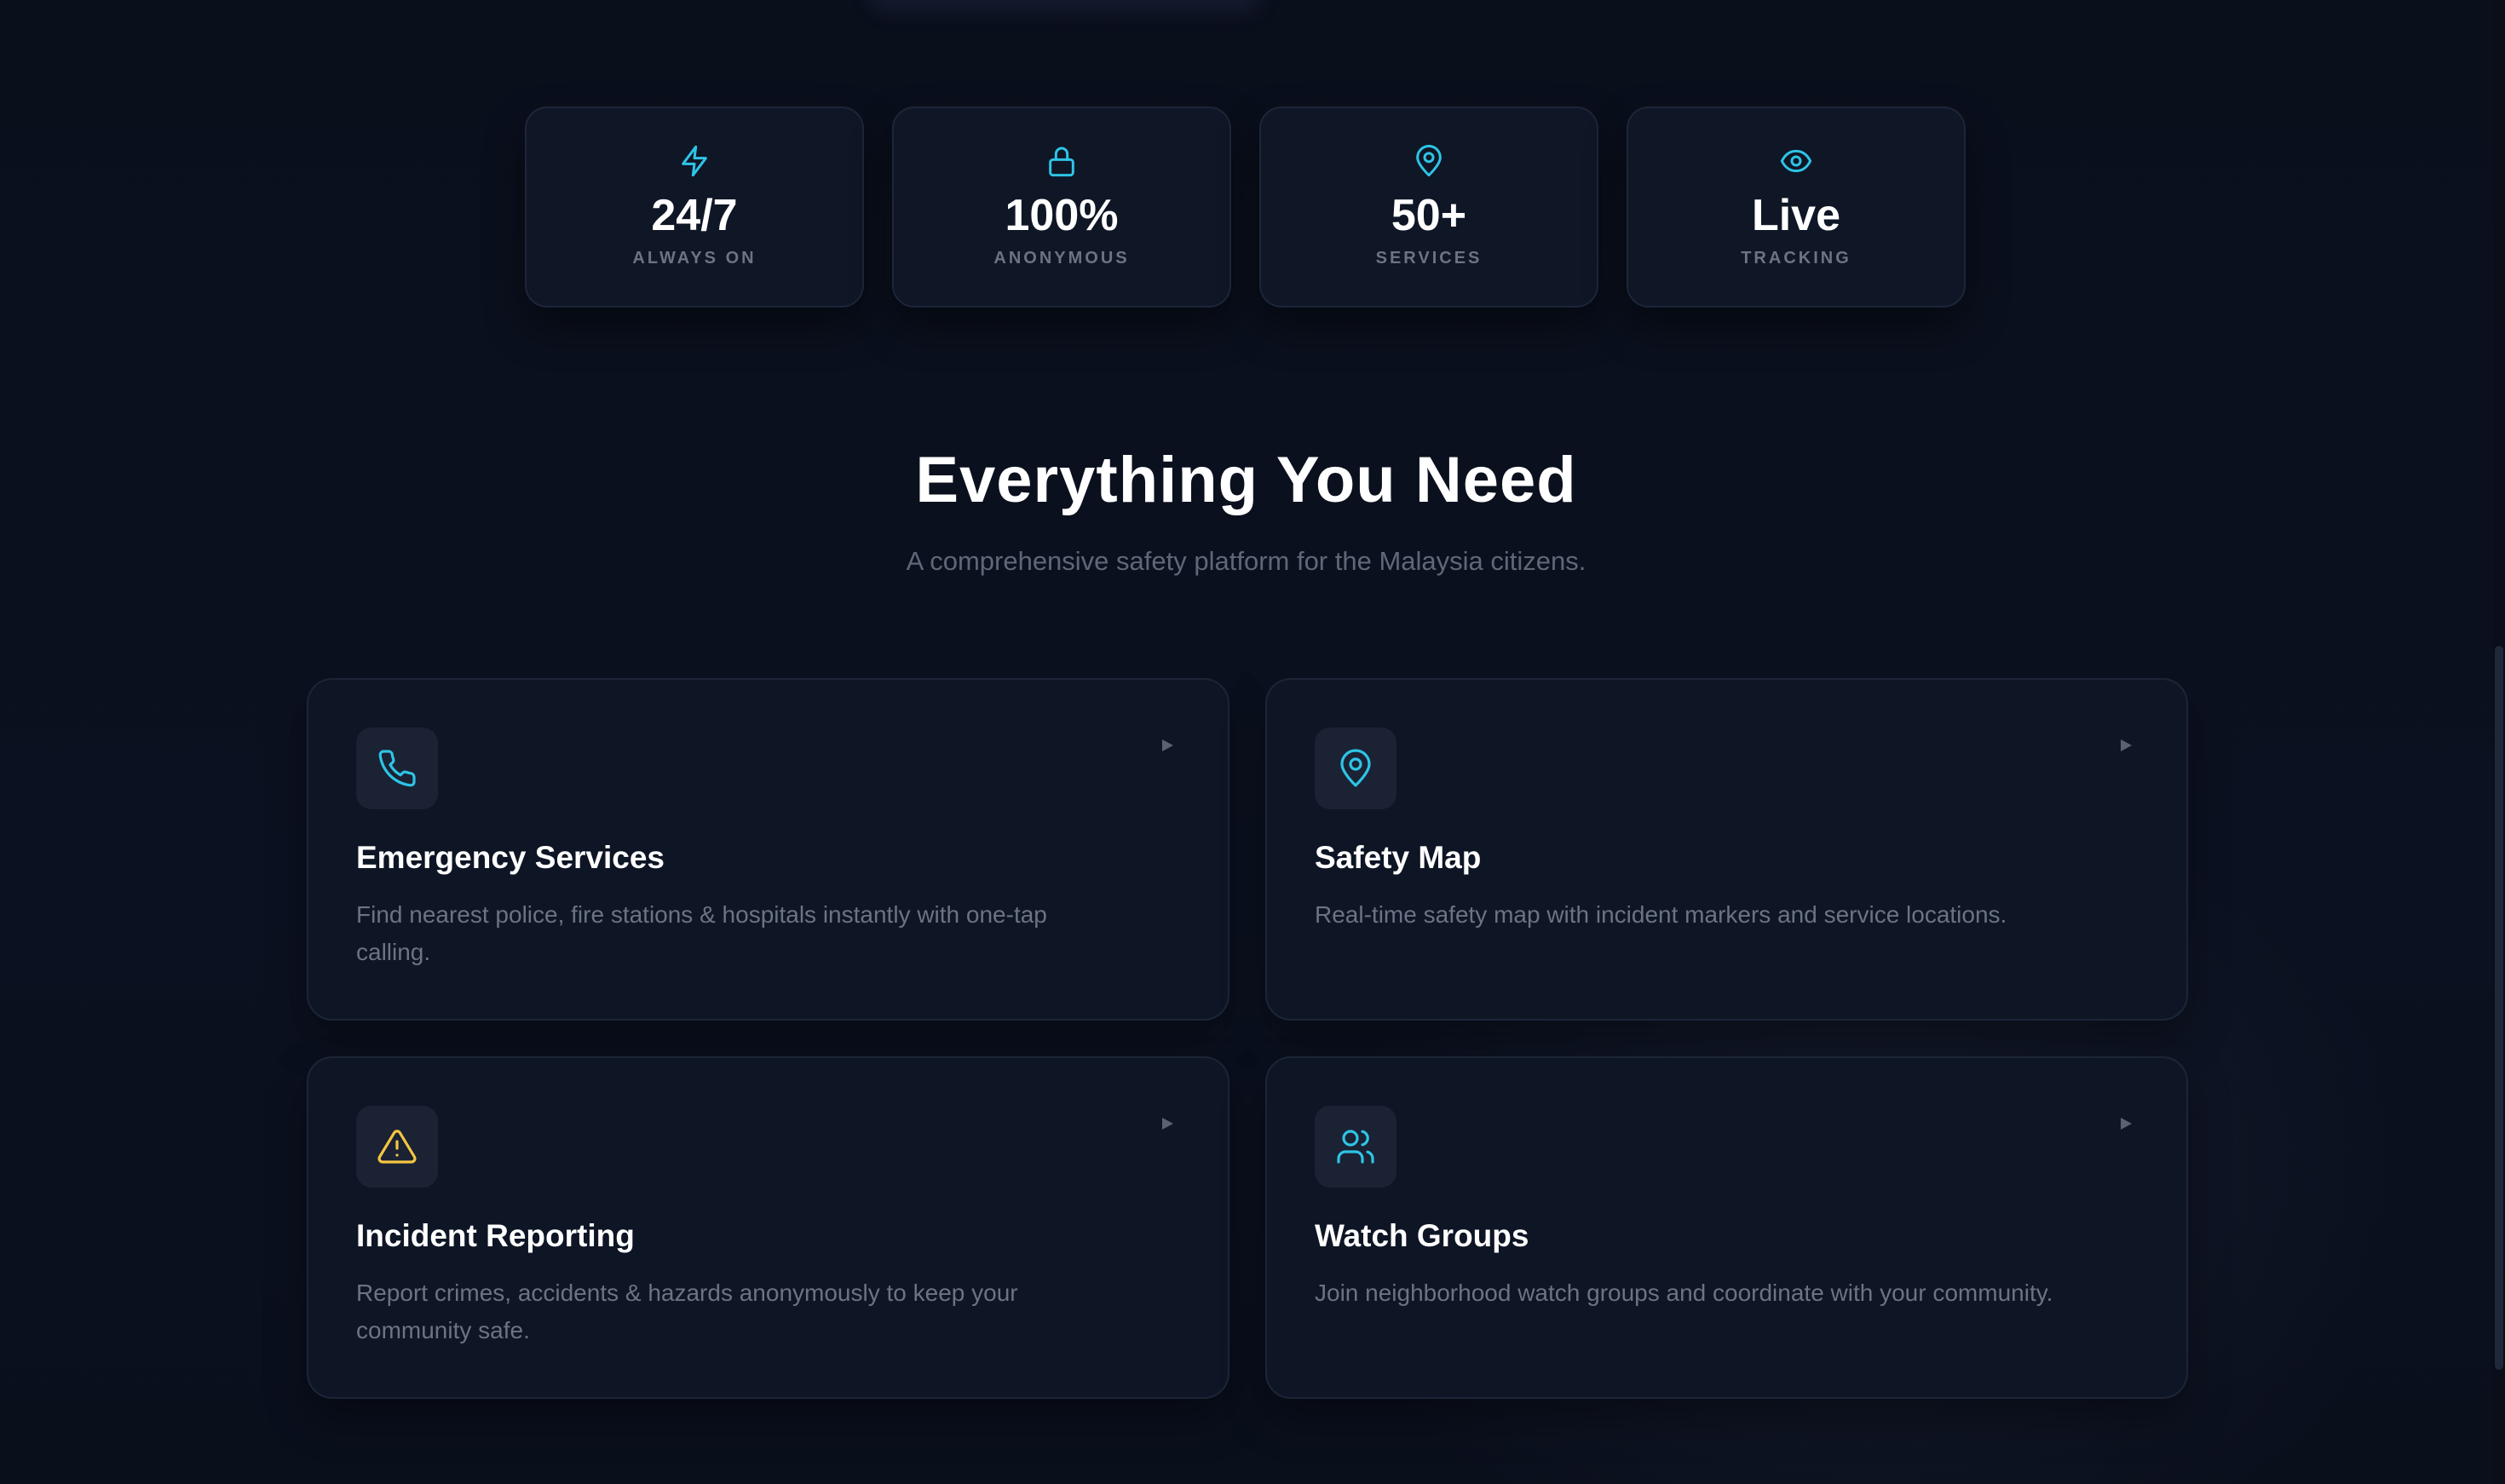 This screenshot has width=2505, height=1484. I want to click on users-icon, so click(1355, 1147).